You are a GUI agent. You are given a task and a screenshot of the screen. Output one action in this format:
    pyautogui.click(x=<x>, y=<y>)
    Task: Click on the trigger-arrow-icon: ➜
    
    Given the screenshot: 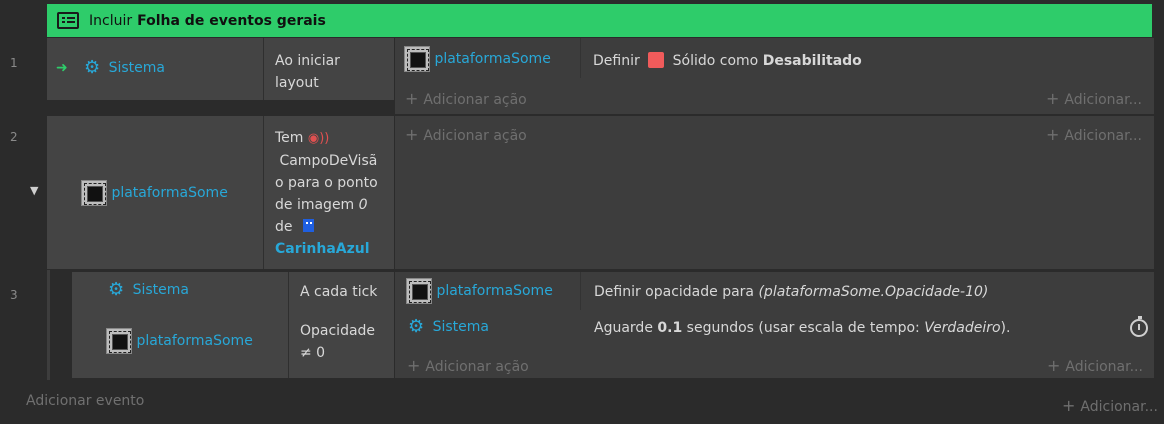 What is the action you would take?
    pyautogui.click(x=62, y=68)
    